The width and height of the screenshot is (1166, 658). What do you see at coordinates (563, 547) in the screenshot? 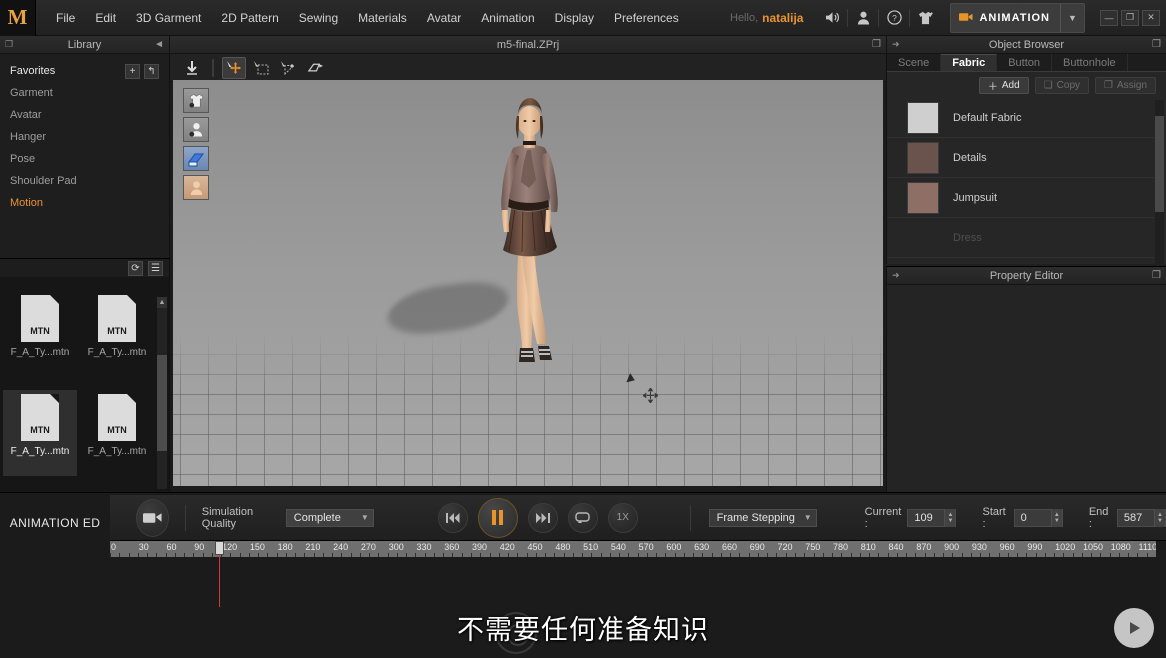
I see `ruler-tick-label: 480` at bounding box center [563, 547].